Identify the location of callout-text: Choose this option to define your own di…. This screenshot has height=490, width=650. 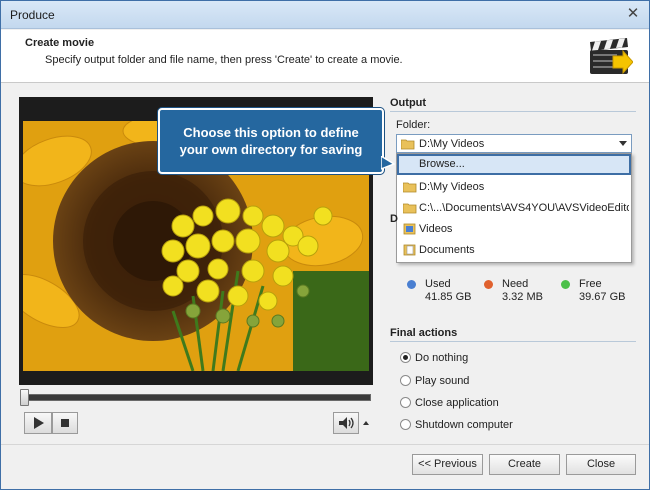
(271, 141).